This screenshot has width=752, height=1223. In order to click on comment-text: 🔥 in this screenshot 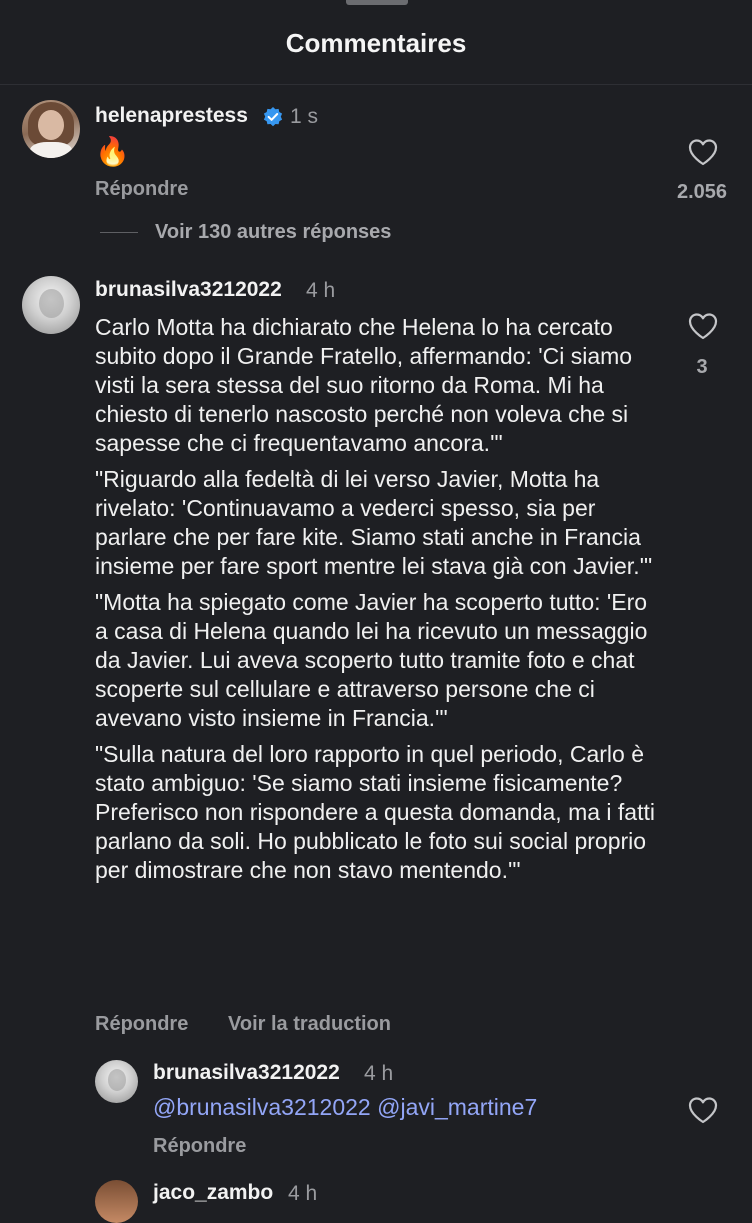, I will do `click(112, 151)`.